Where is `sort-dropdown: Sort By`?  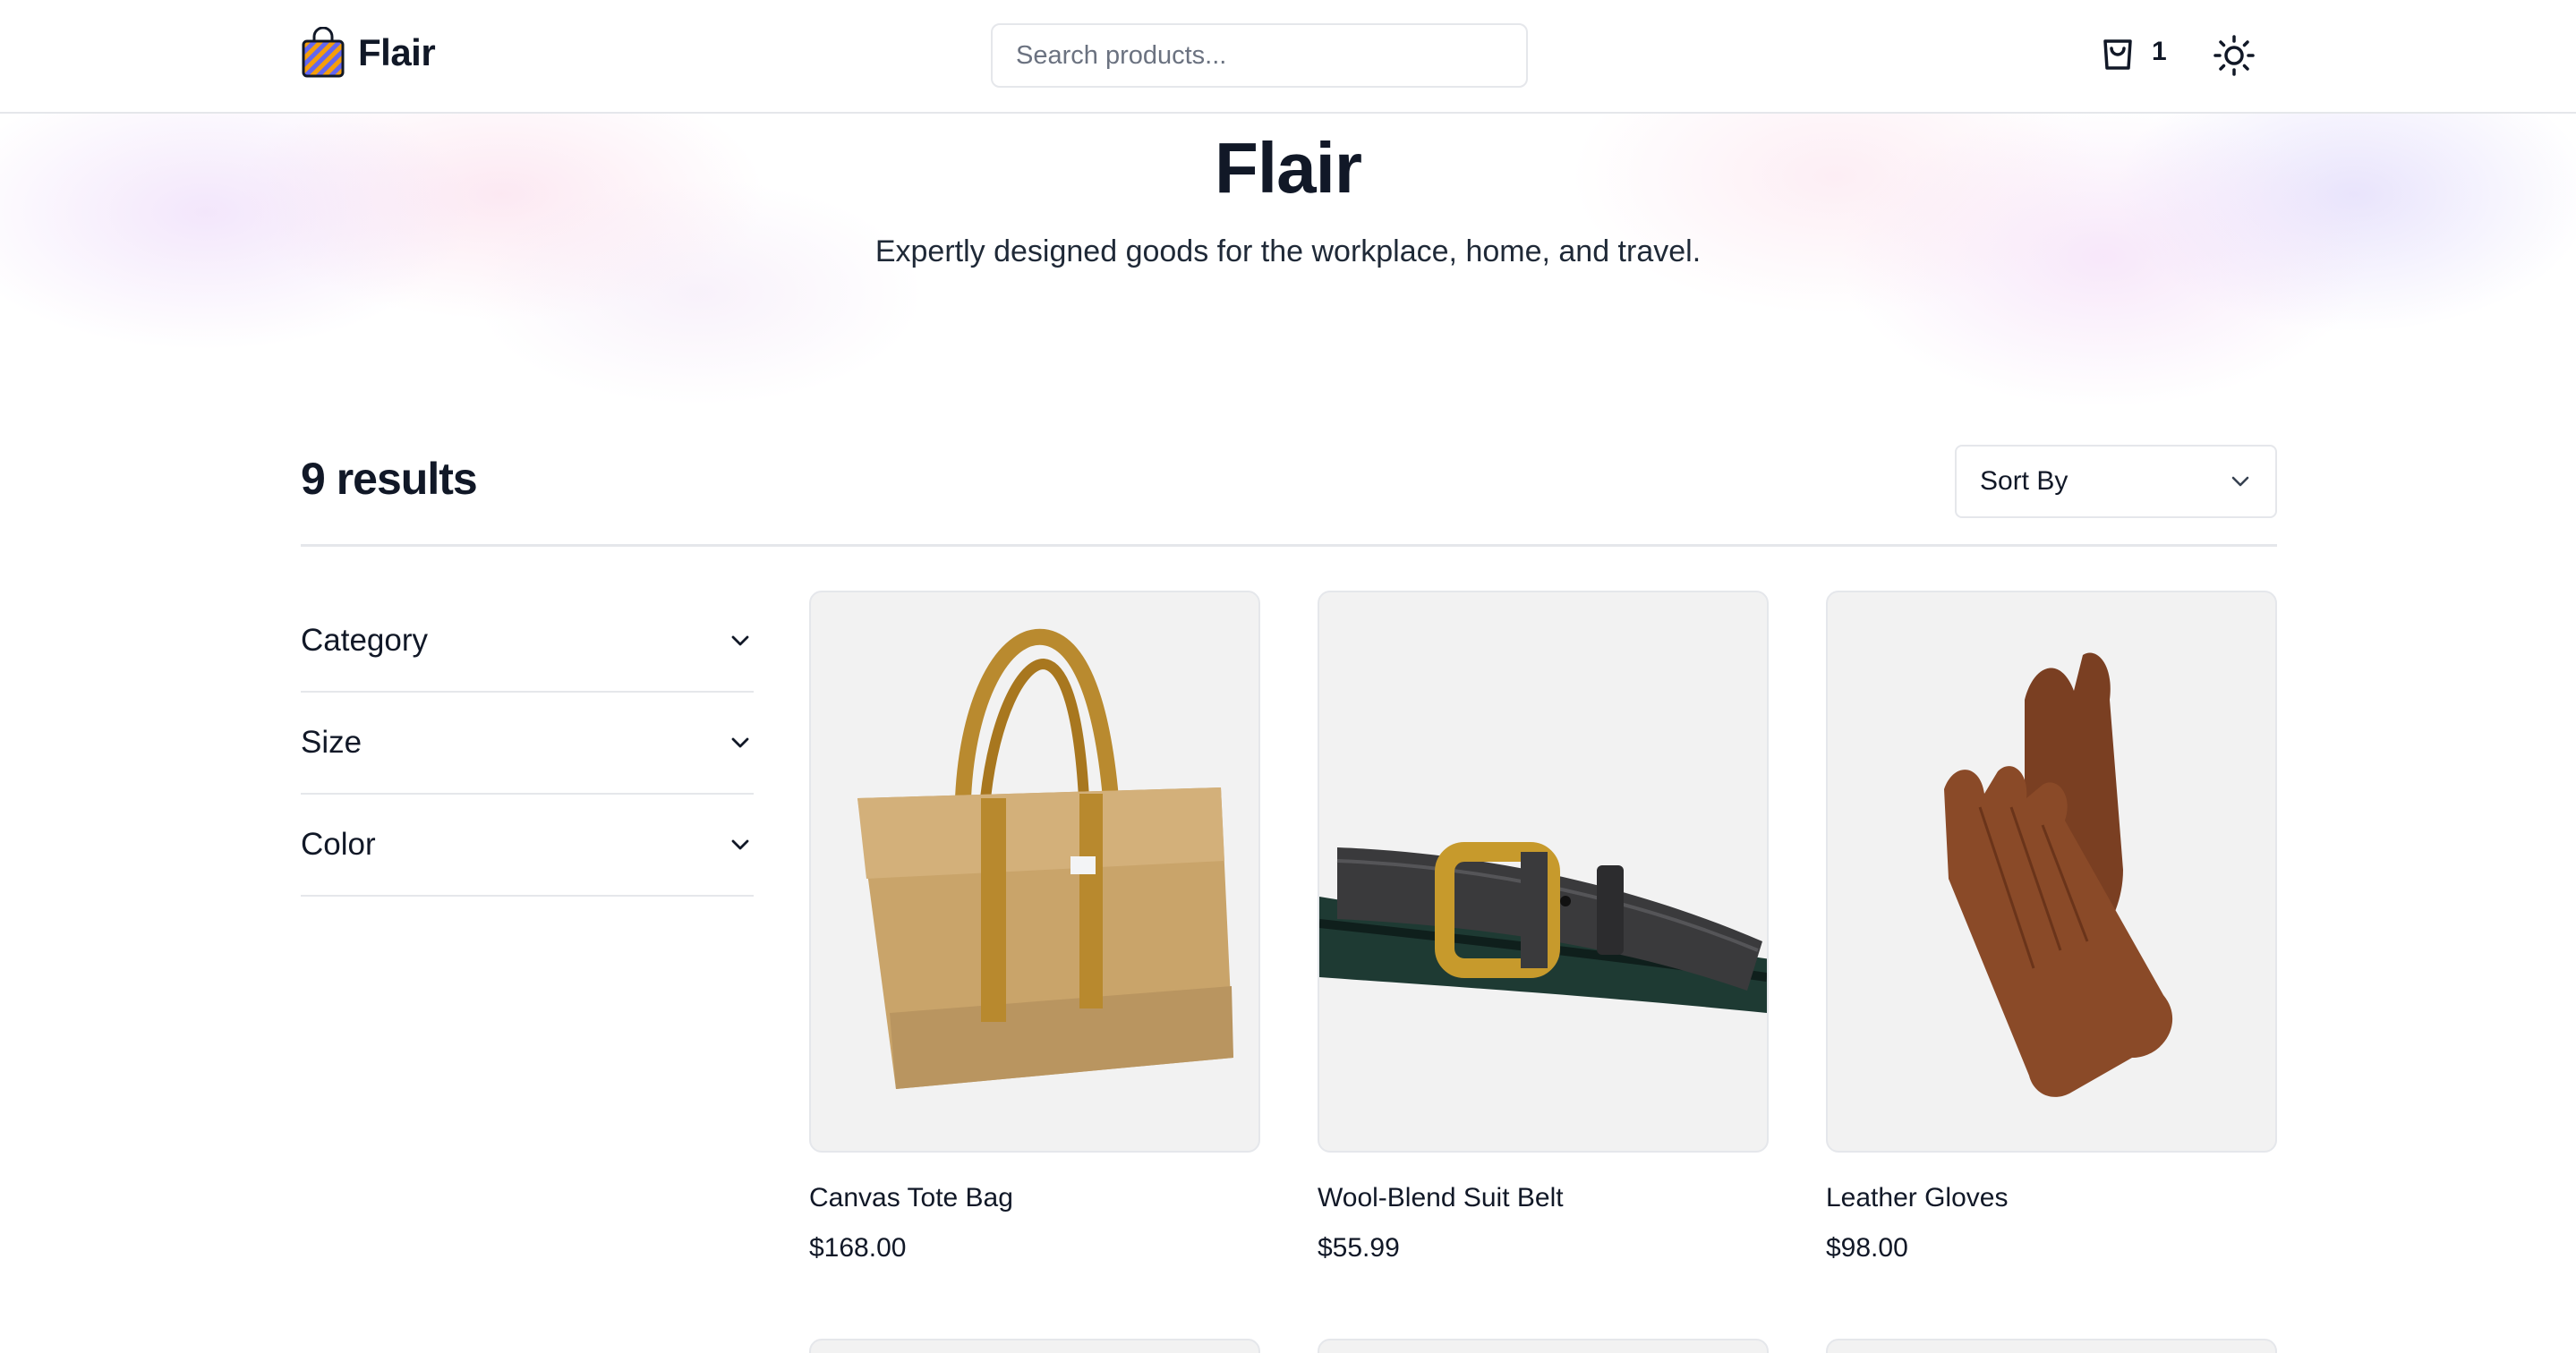
sort-dropdown: Sort By is located at coordinates (2116, 481).